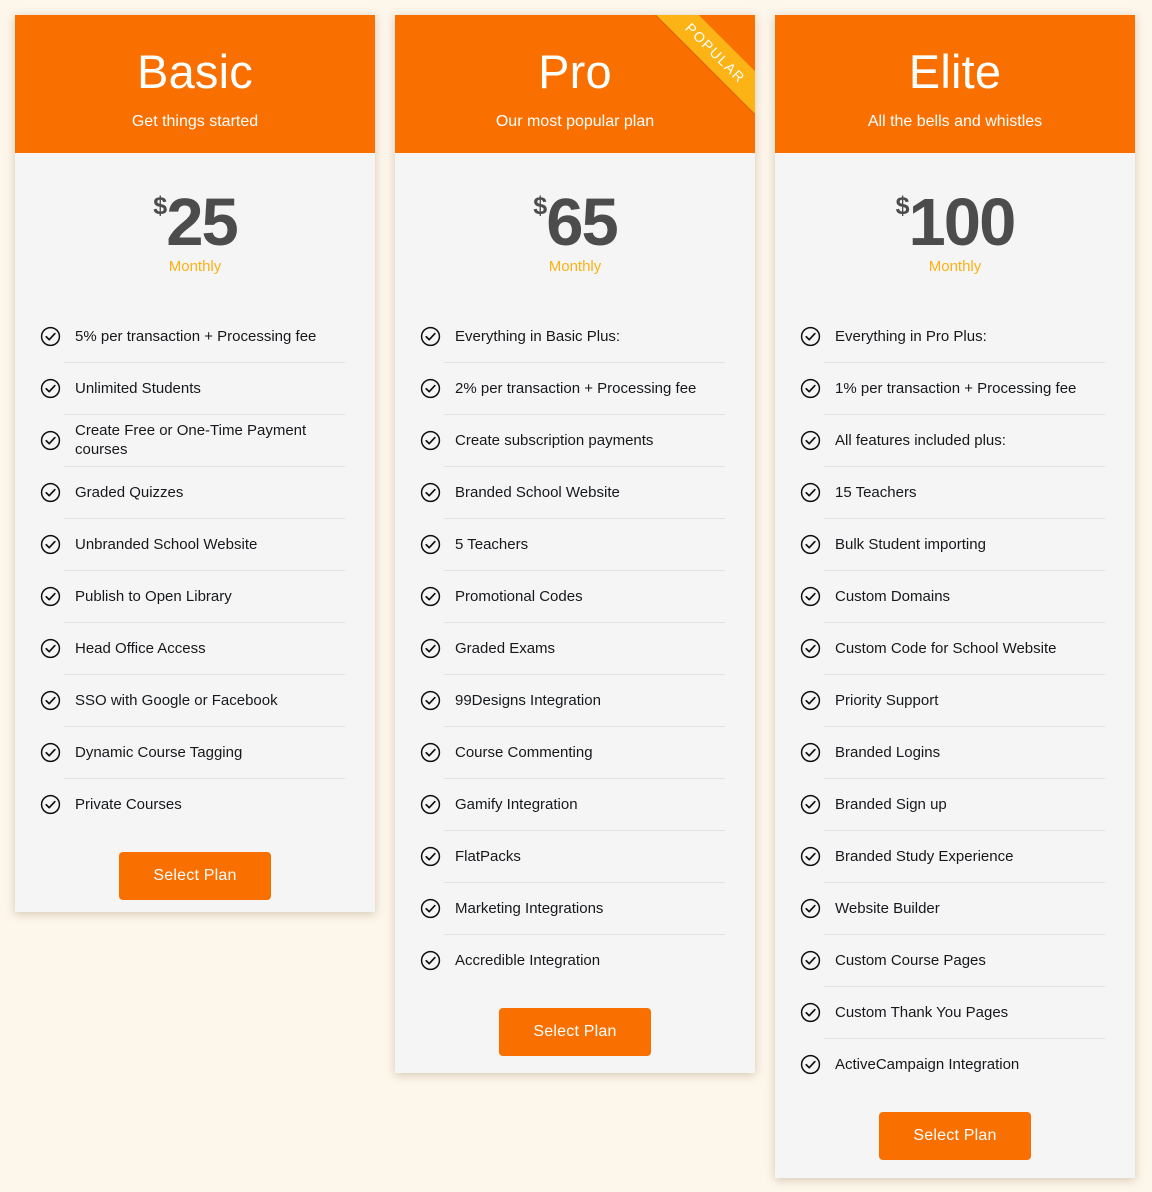  Describe the element at coordinates (202, 222) in the screenshot. I see `price-amount: 25` at that location.